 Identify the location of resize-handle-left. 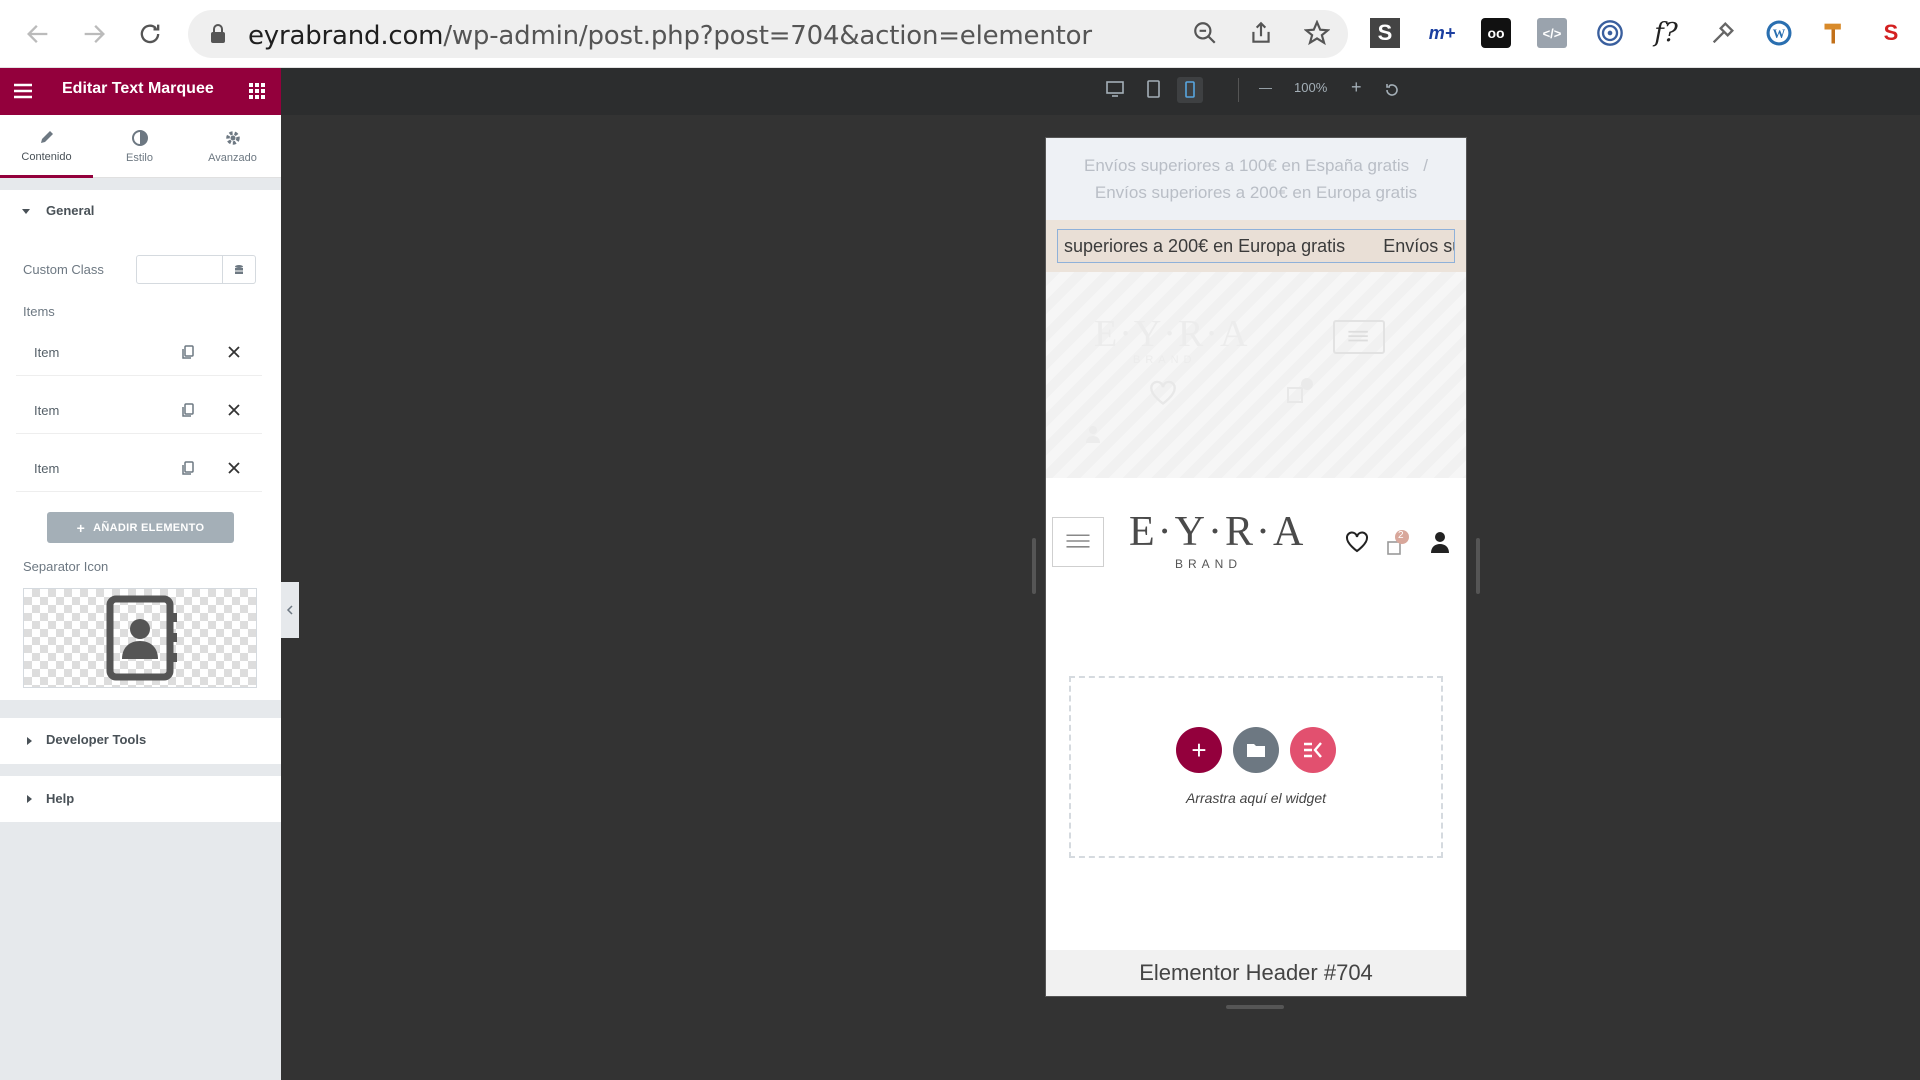
(1034, 566).